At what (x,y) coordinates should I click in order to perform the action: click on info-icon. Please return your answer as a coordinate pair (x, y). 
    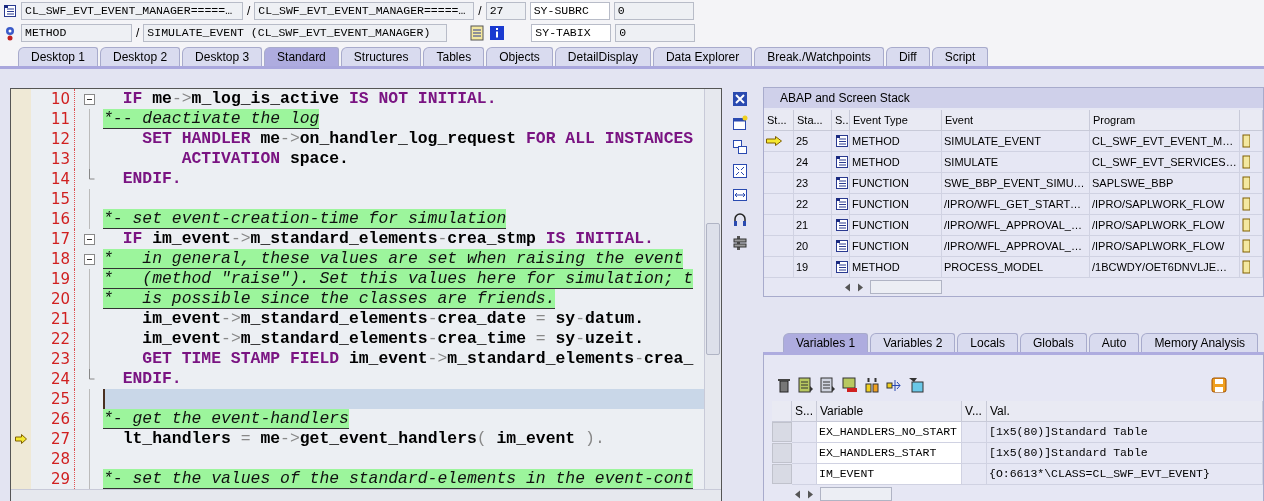
    Looking at the image, I should click on (497, 33).